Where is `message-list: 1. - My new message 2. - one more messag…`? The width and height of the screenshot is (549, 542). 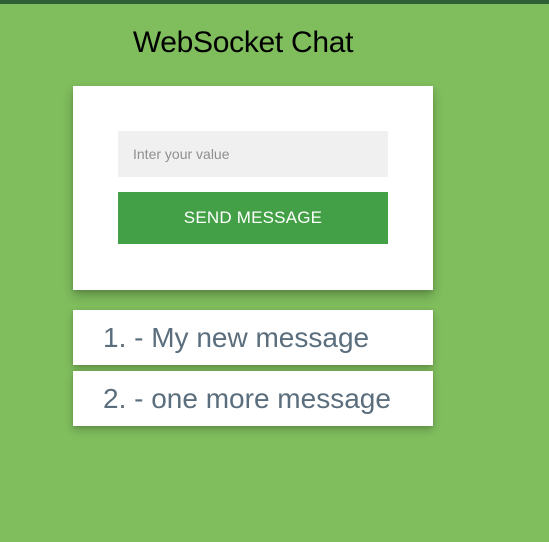
message-list: 1. - My new message 2. - one more messag… is located at coordinates (253, 371).